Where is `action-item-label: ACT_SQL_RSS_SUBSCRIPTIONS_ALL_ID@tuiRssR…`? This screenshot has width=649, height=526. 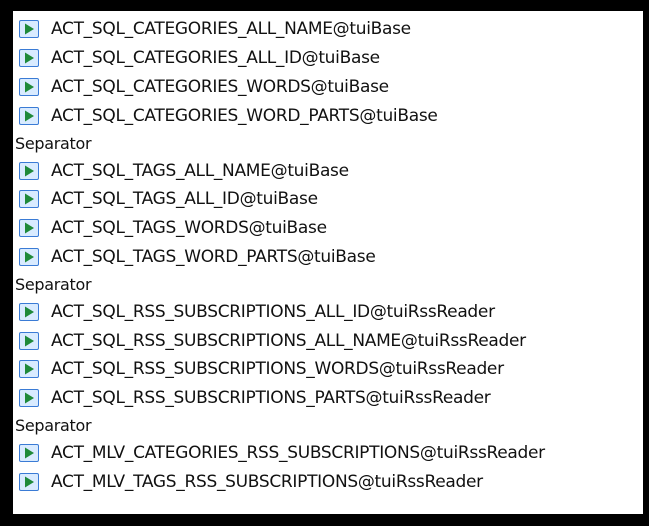 action-item-label: ACT_SQL_RSS_SUBSCRIPTIONS_ALL_ID@tuiRssR… is located at coordinates (273, 311).